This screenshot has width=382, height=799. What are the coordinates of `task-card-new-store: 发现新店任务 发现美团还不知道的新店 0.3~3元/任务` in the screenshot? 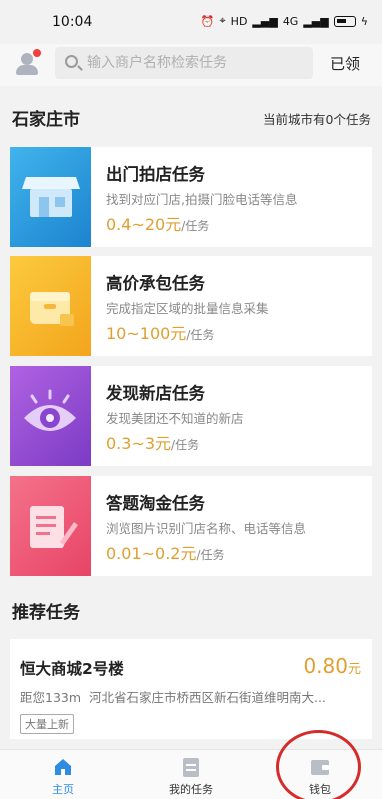 It's located at (191, 416).